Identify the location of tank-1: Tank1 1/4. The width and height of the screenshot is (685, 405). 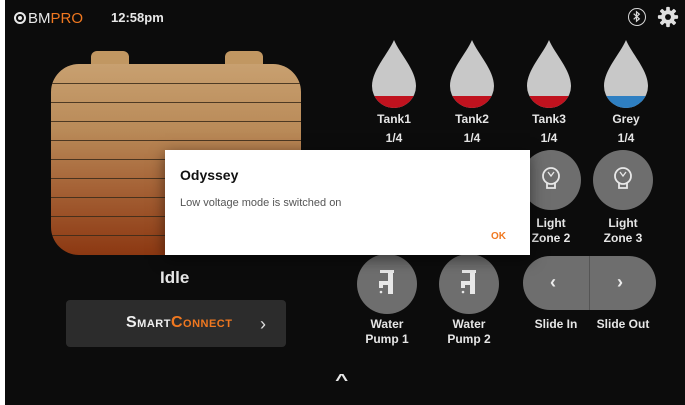
(394, 91).